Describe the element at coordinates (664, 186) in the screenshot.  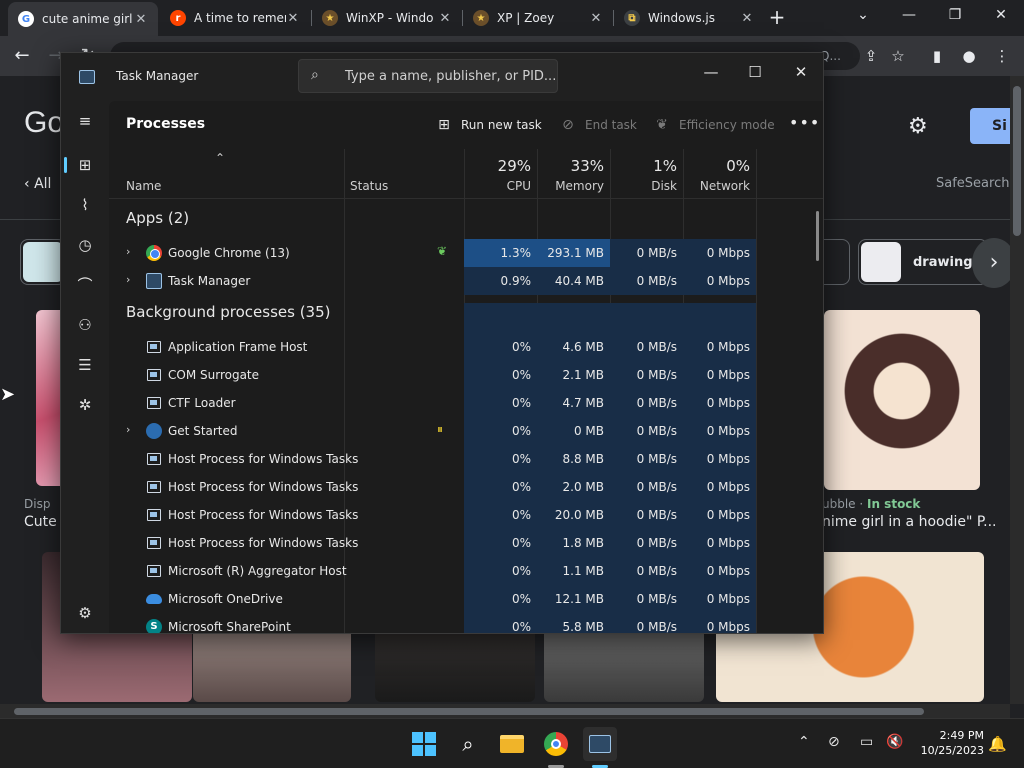
I see `disk-header-label: Disk` at that location.